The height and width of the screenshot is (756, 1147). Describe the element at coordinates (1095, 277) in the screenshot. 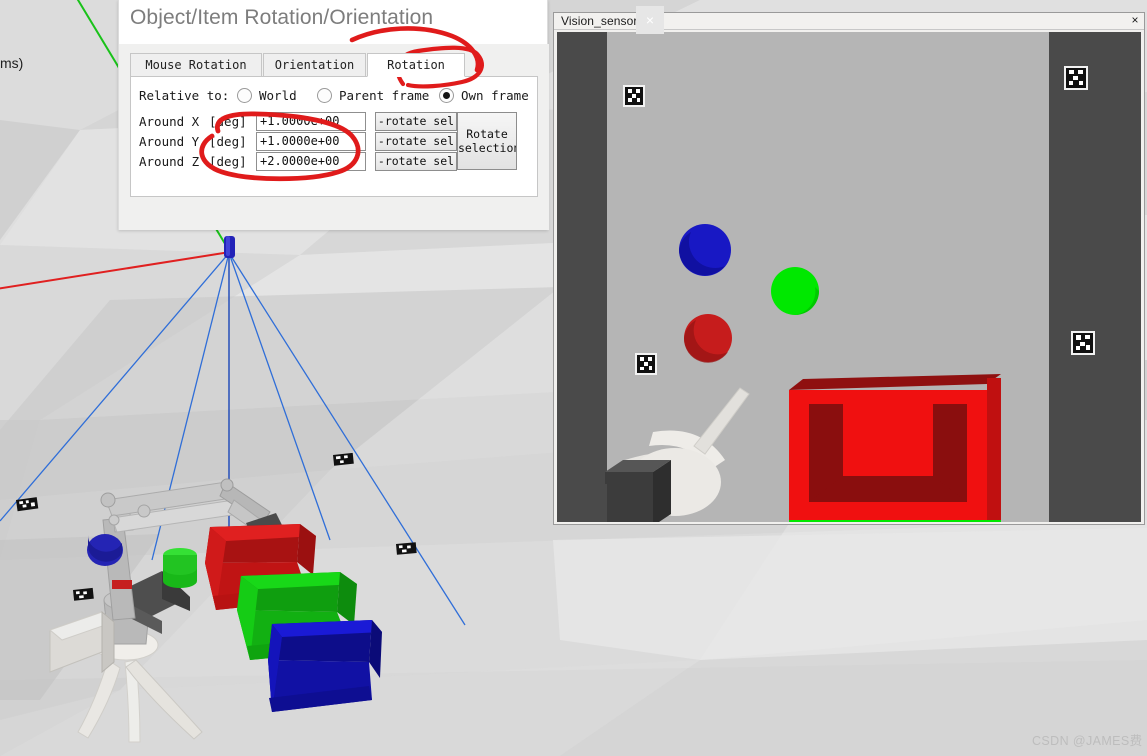

I see `letterbox-right` at that location.